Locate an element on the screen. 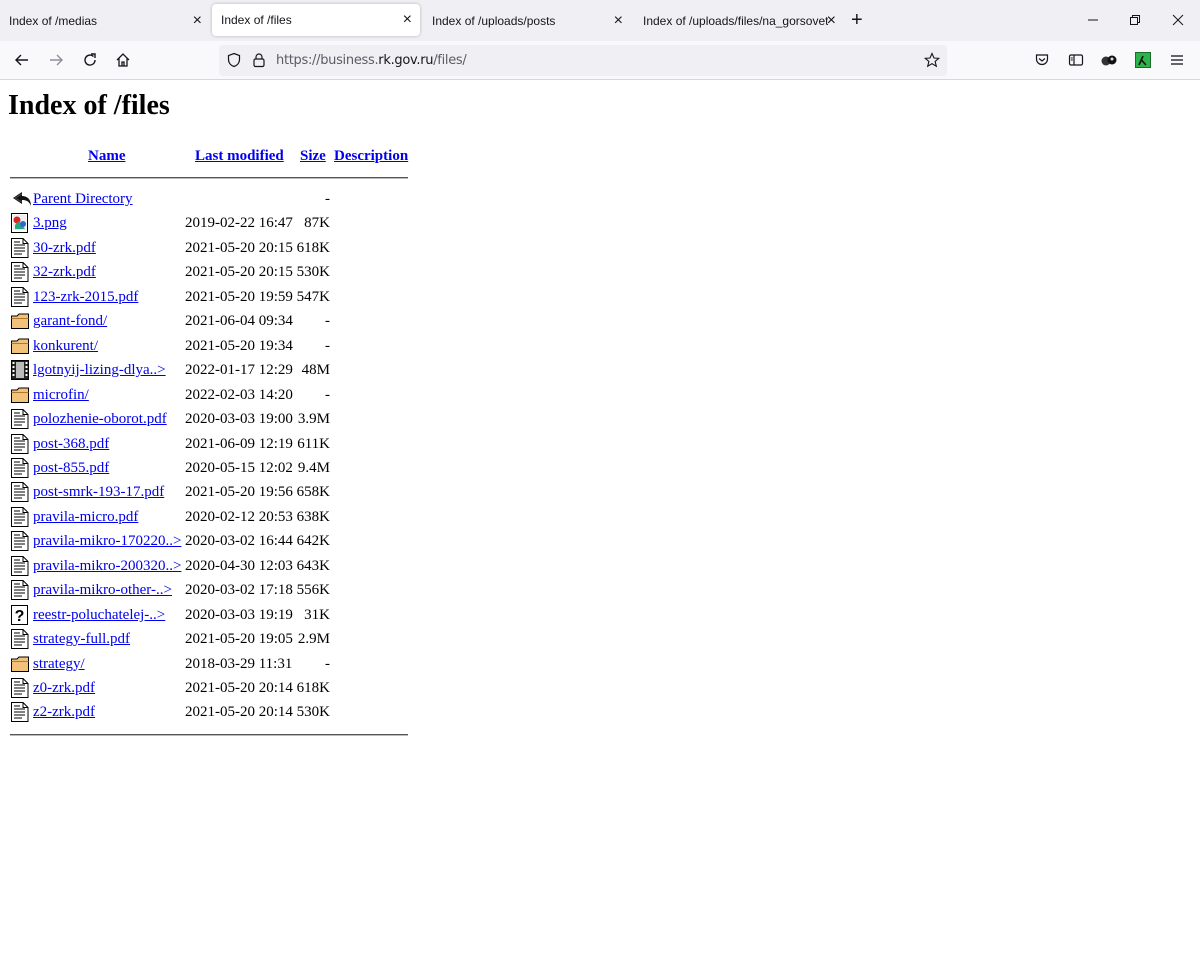 The image size is (1200, 960). file-size: 530K is located at coordinates (313, 272).